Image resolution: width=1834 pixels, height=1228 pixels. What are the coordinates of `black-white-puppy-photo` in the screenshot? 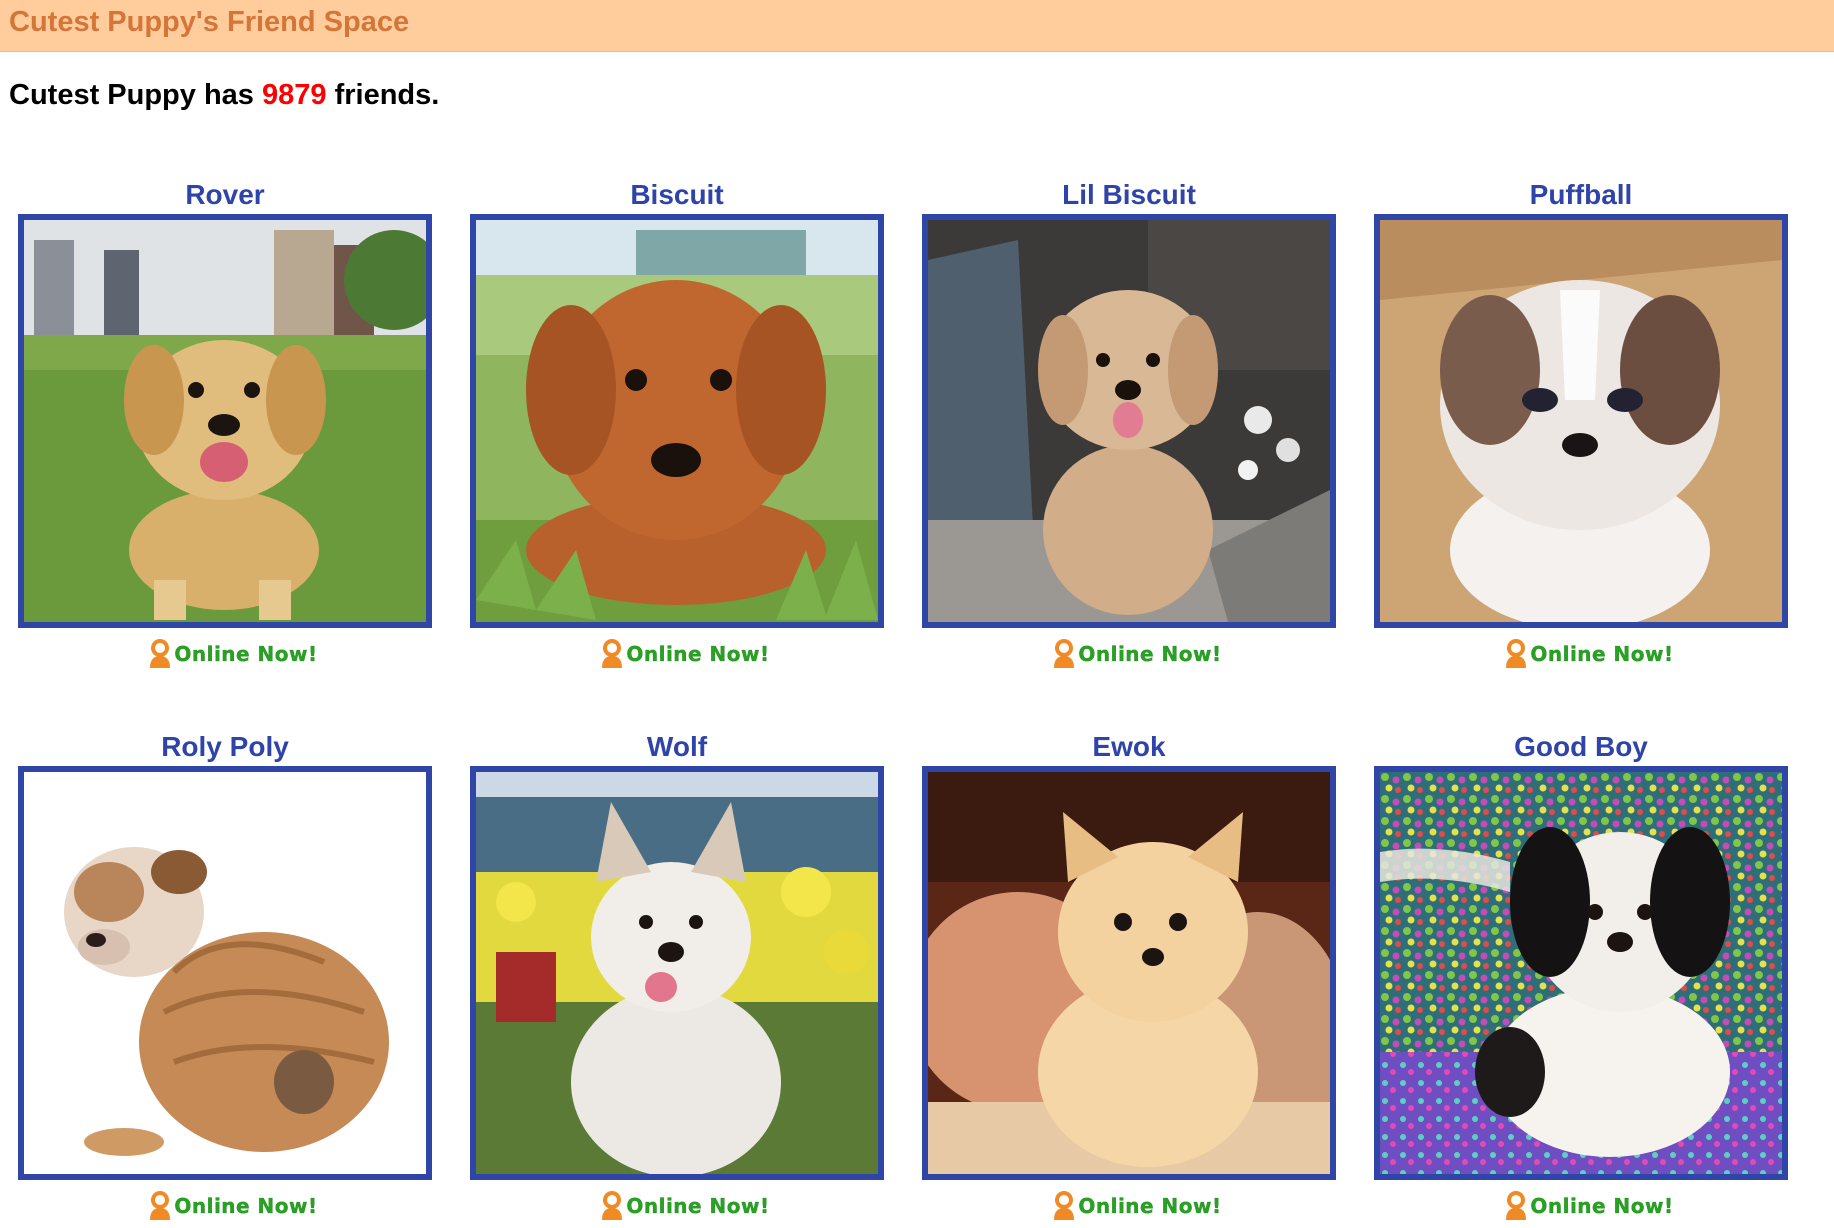 It's located at (1581, 973).